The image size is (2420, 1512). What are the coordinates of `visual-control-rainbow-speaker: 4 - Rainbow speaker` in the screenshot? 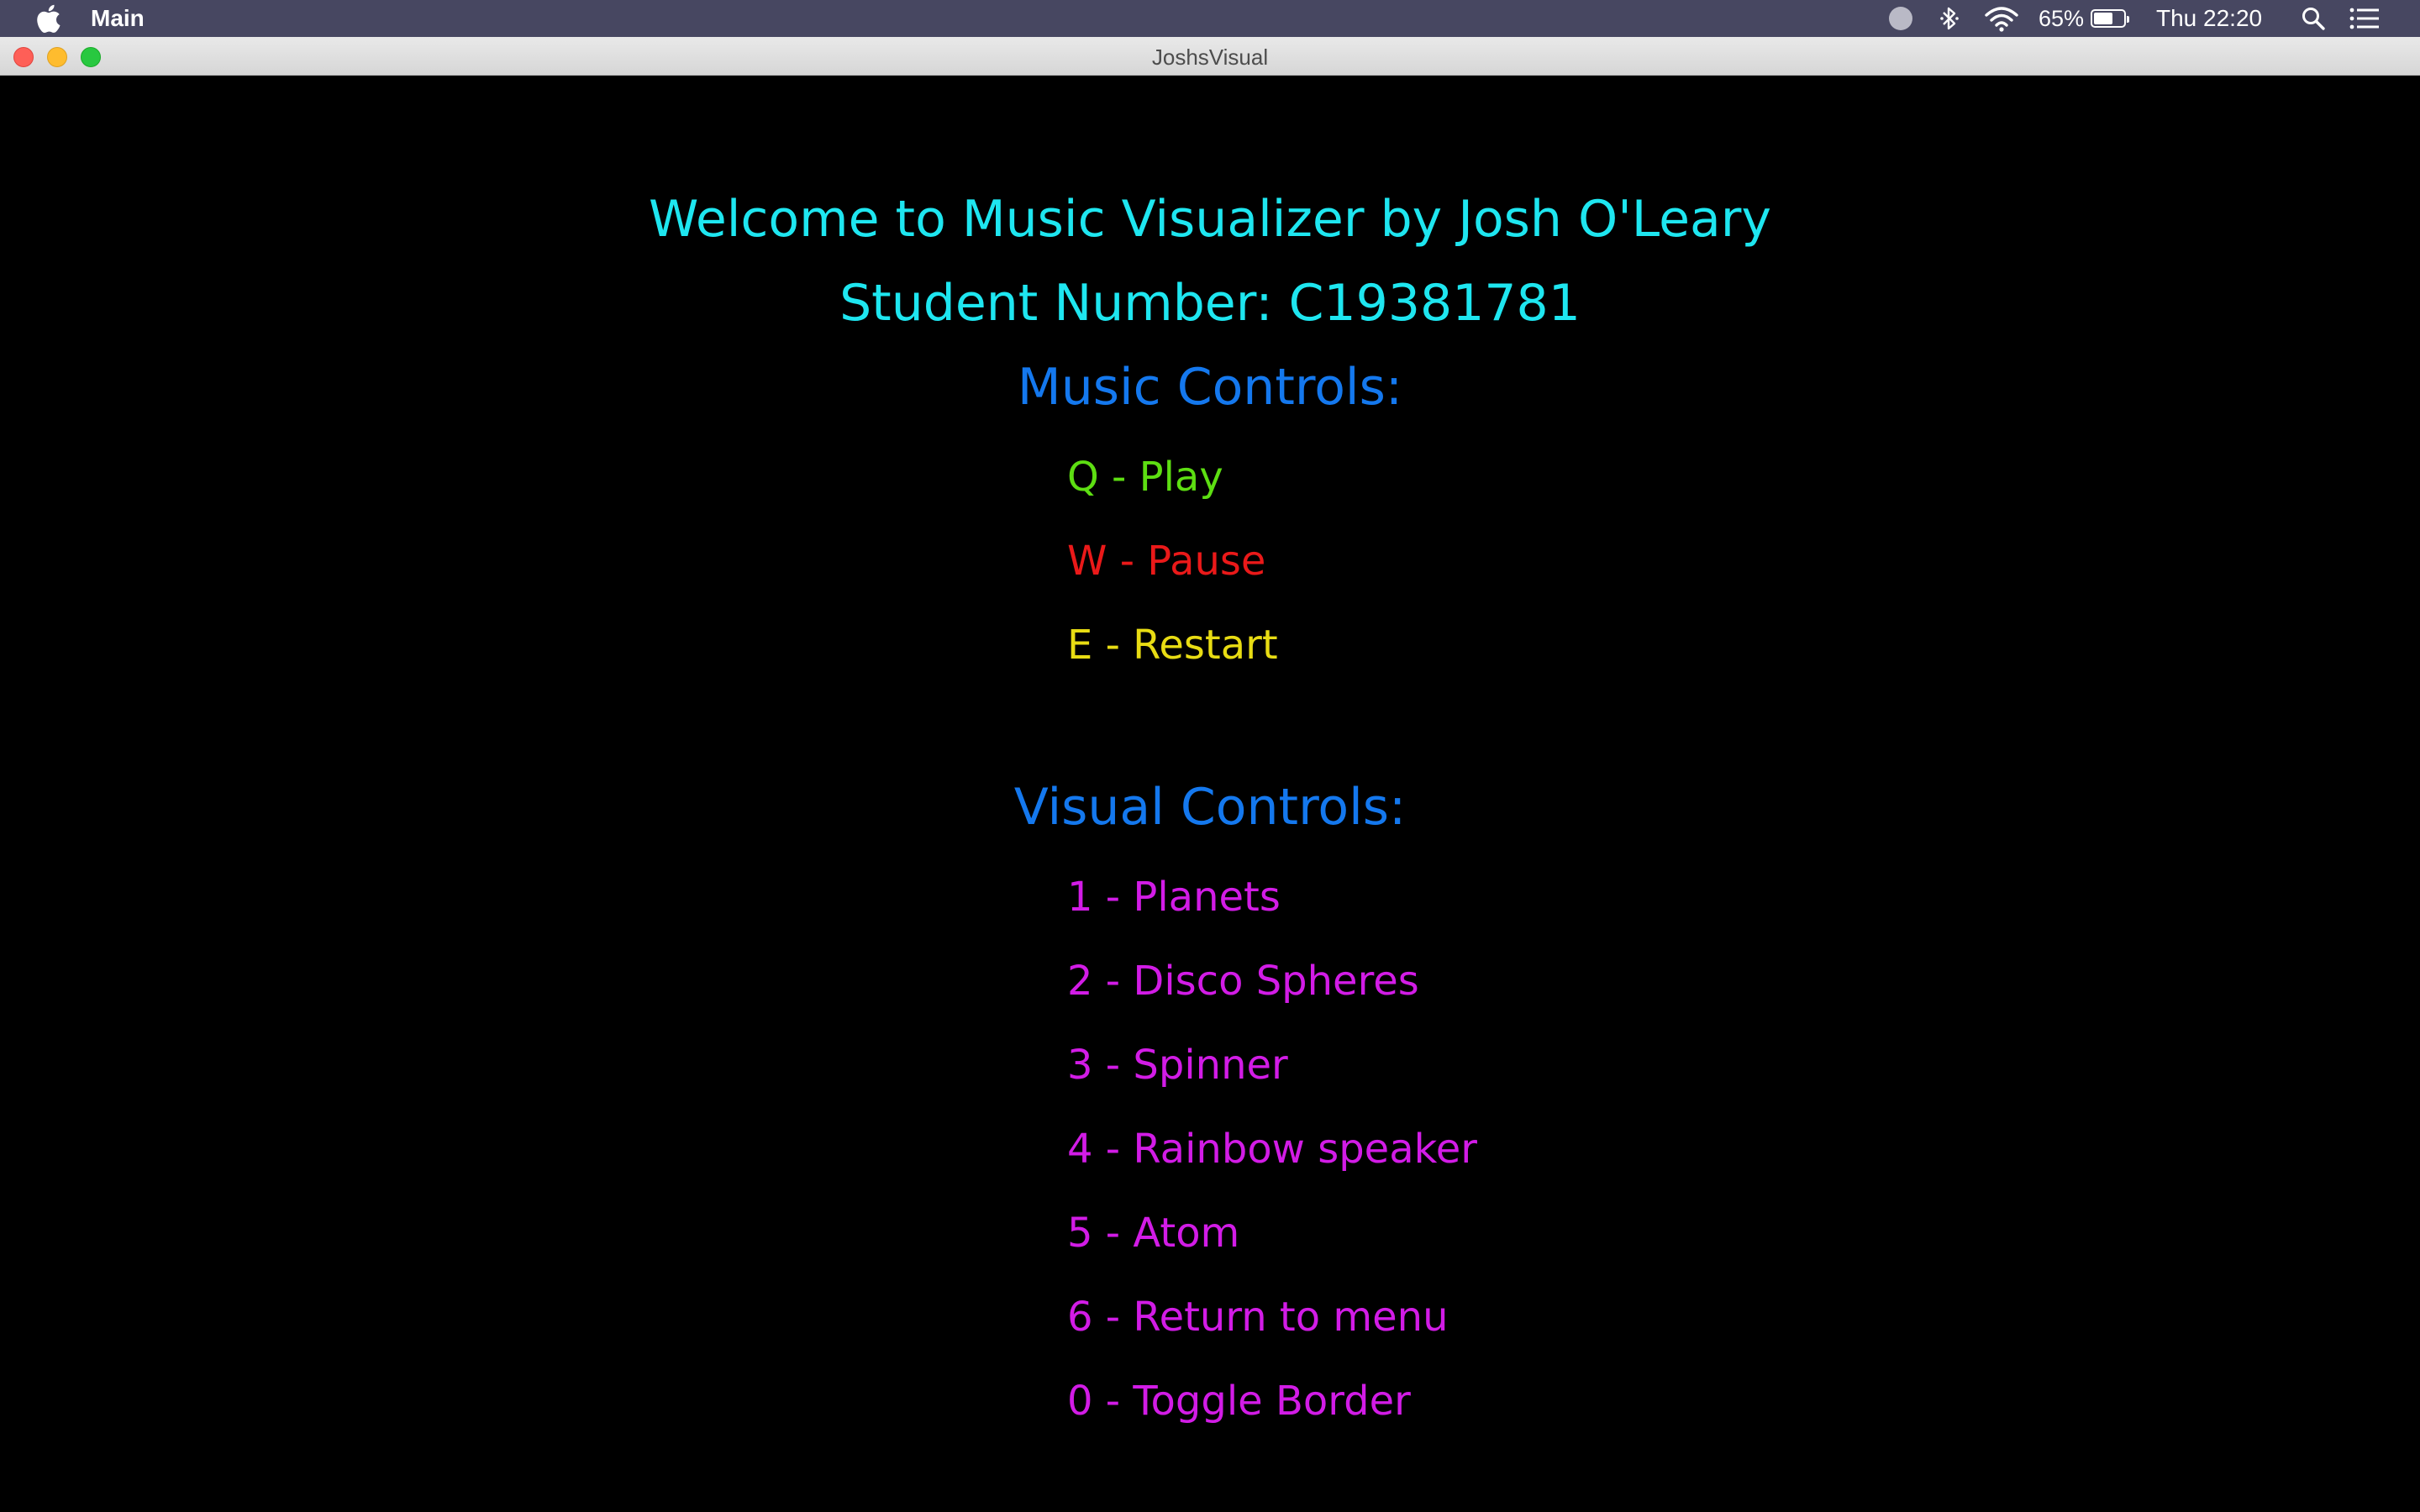 It's located at (1272, 1149).